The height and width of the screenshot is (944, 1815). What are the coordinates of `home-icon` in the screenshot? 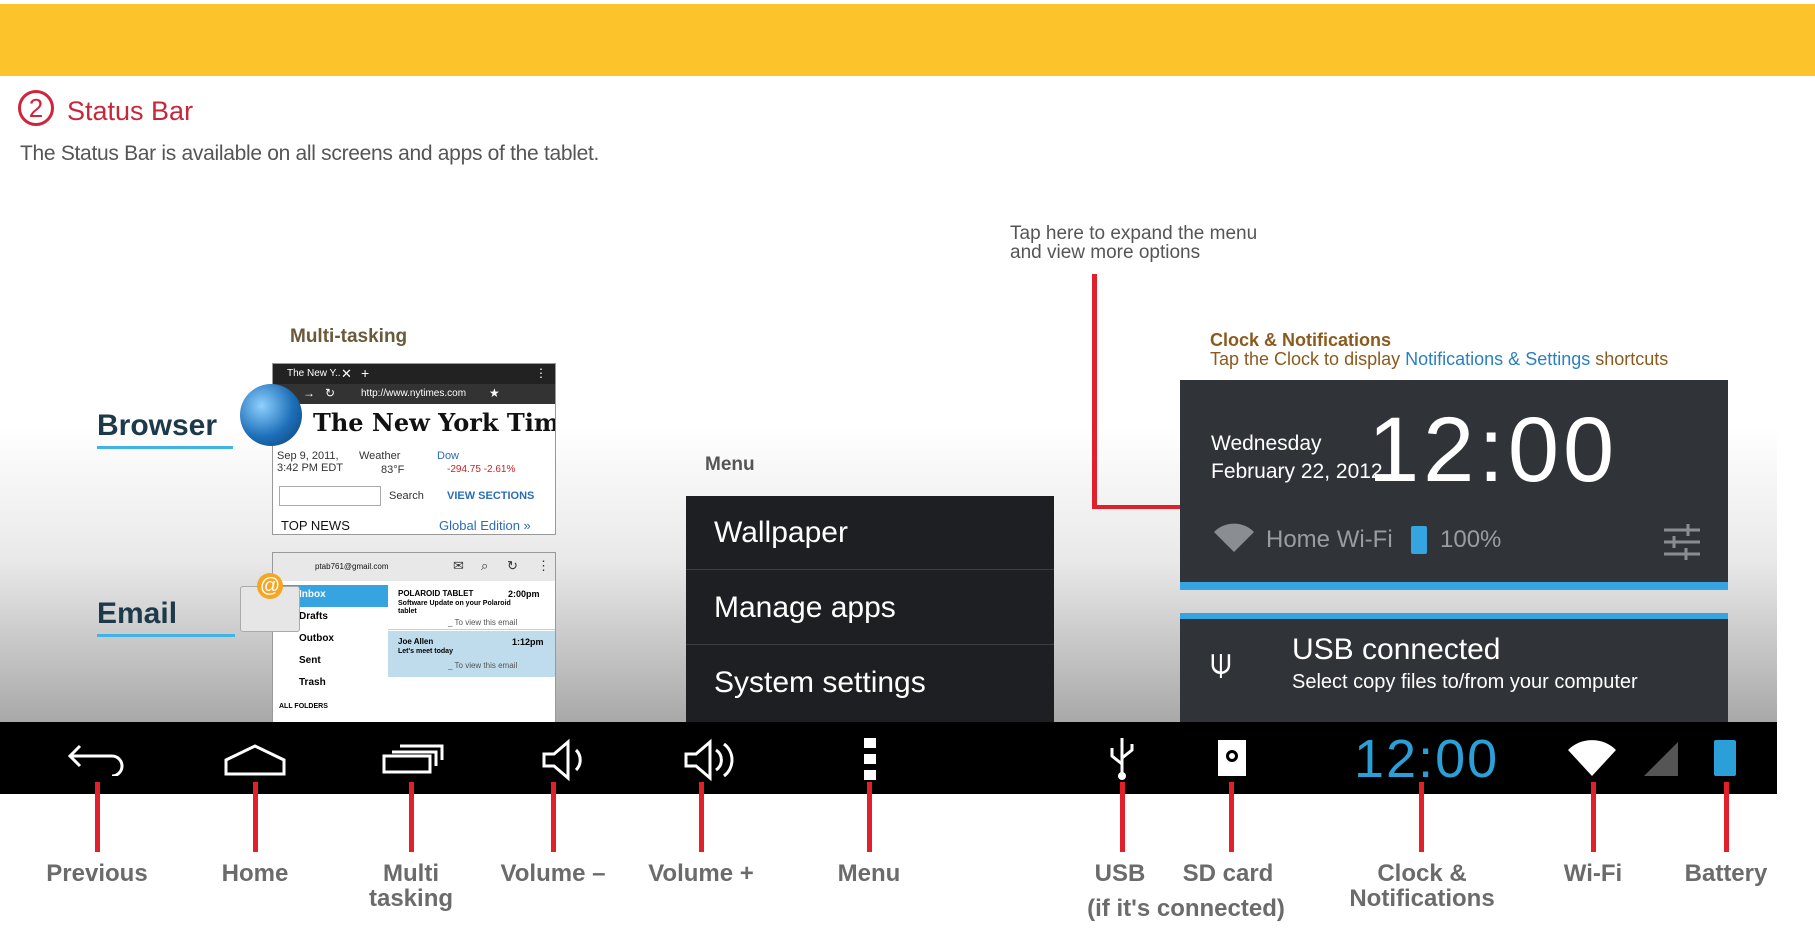 It's located at (255, 759).